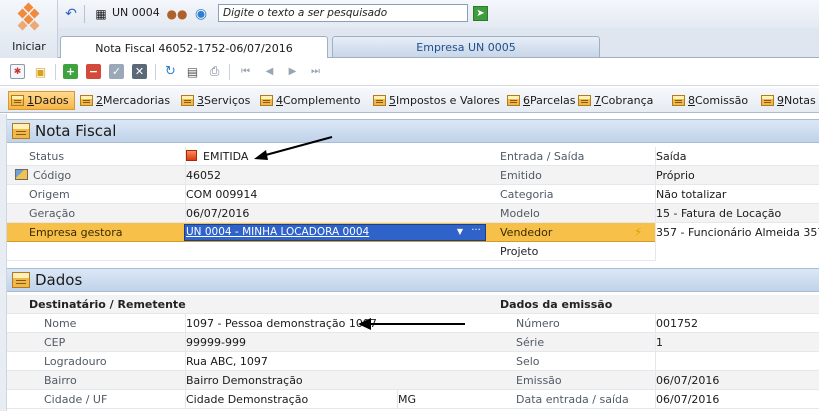  I want to click on unit-grid-icon: ▦, so click(101, 14).